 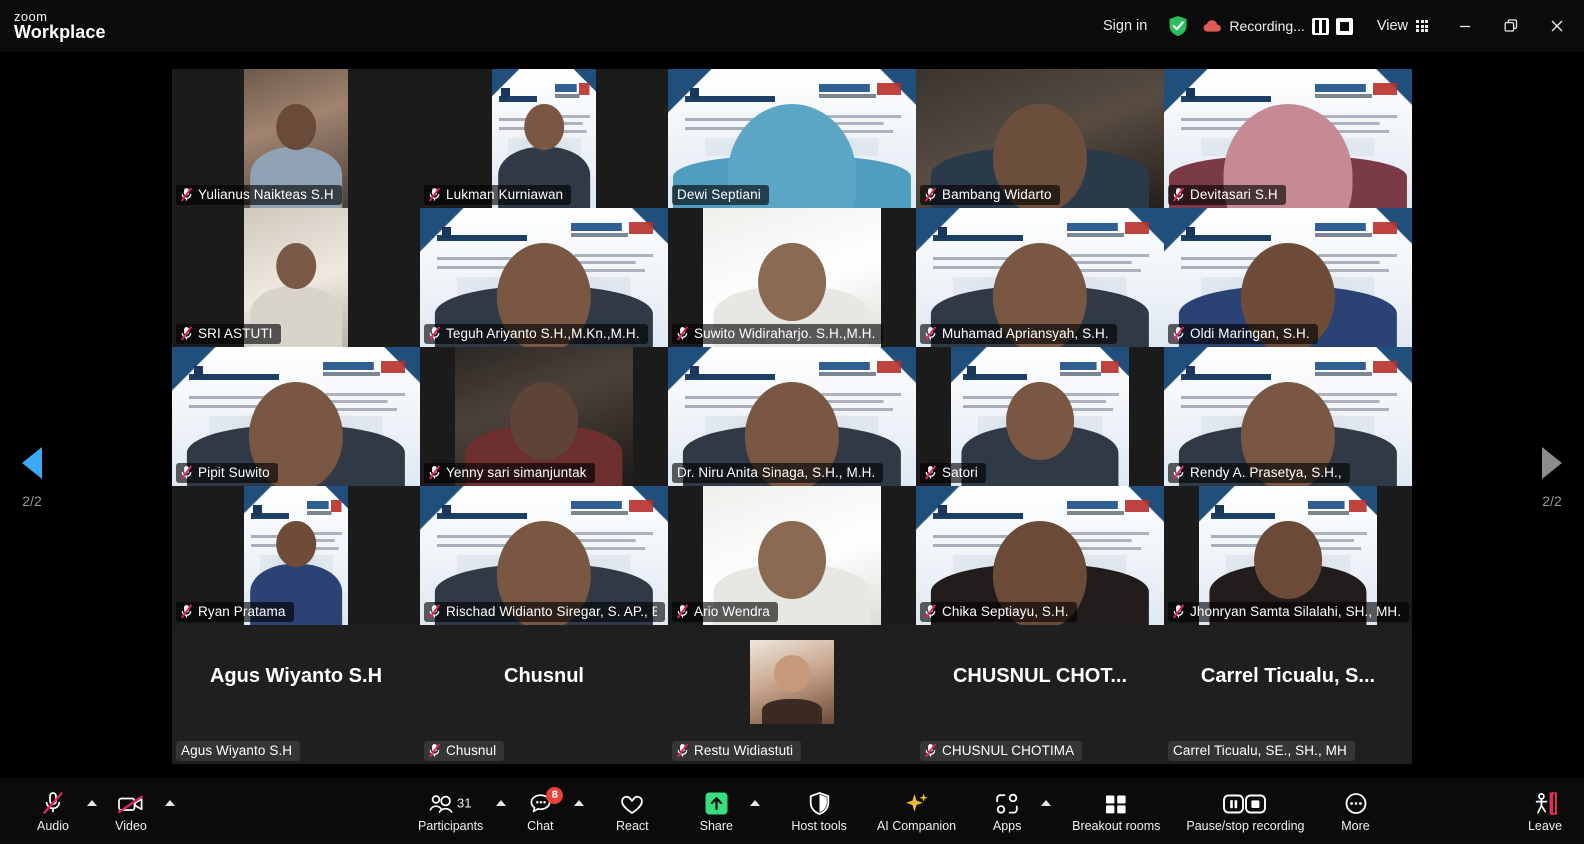 What do you see at coordinates (1040, 555) in the screenshot?
I see `participant-tile: Chika Septiayu, S.H.` at bounding box center [1040, 555].